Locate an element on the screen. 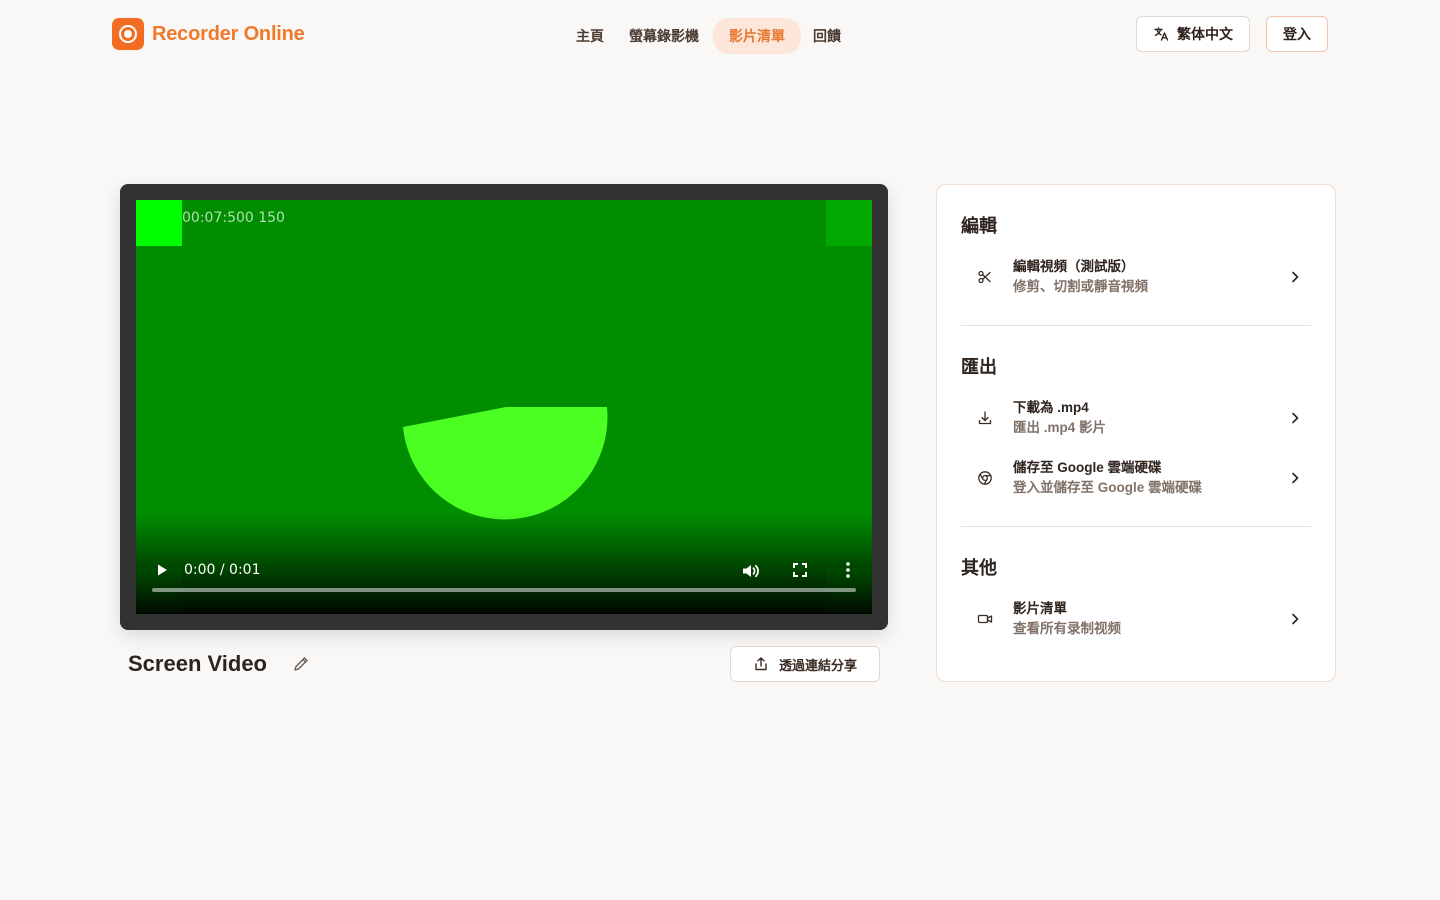 This screenshot has height=900, width=1440. time-display: 0:00 / 0:01 is located at coordinates (222, 570).